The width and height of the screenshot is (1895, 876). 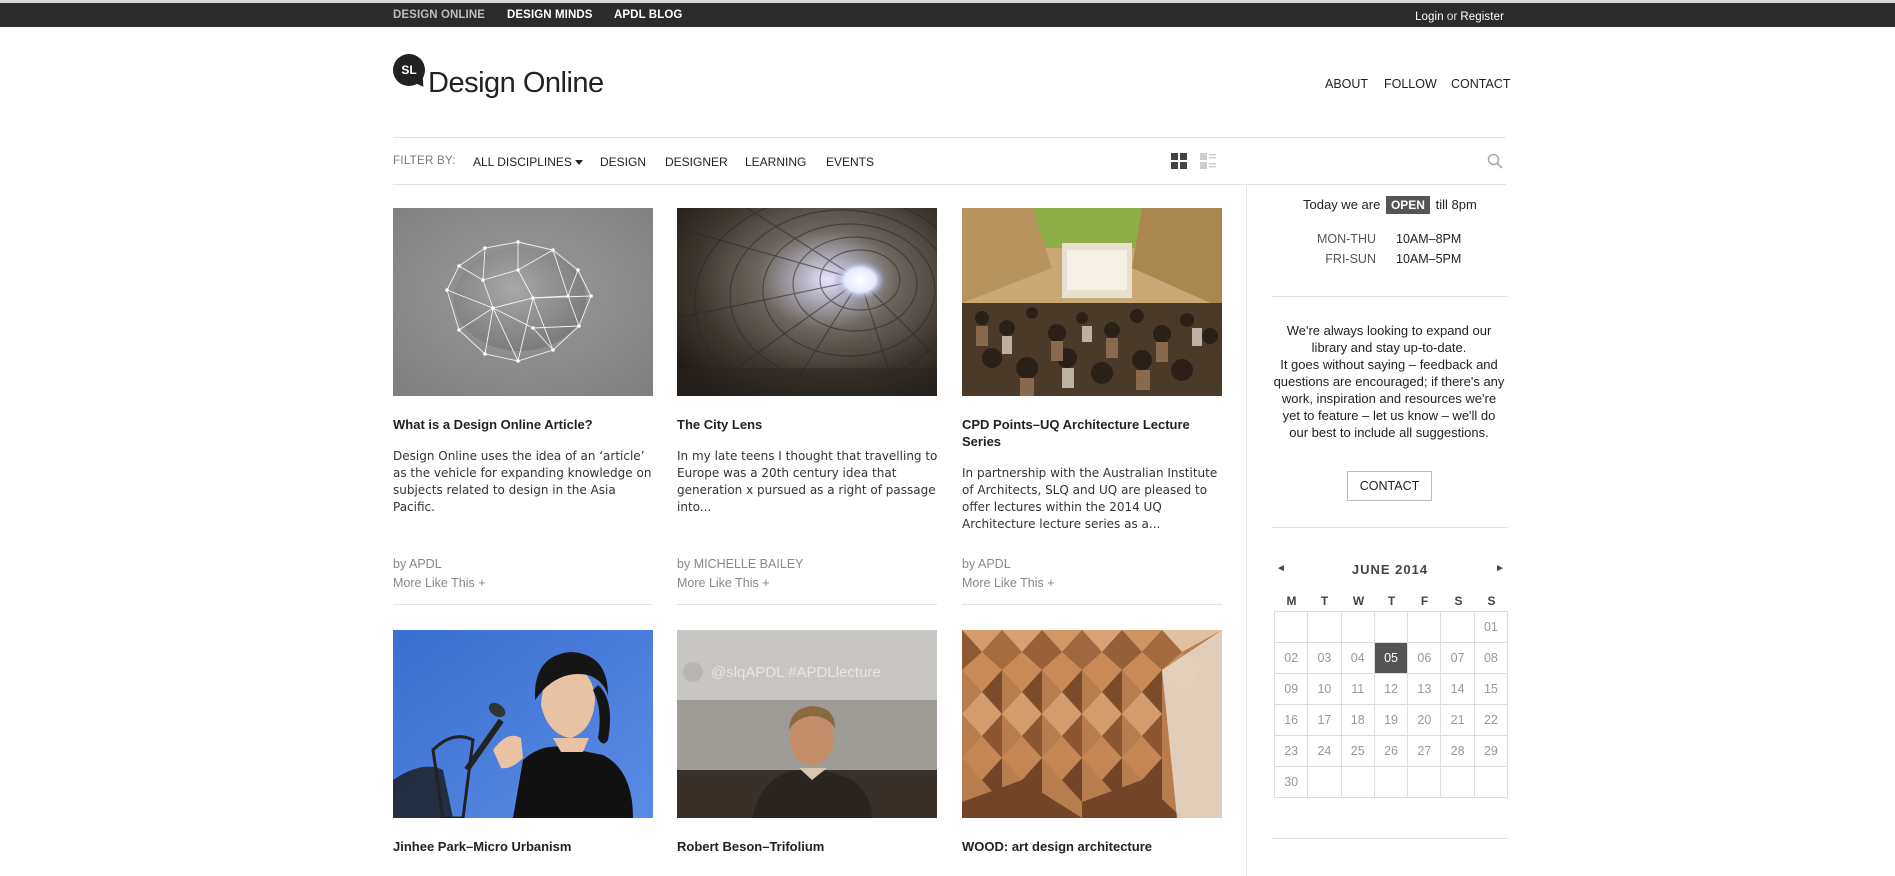 I want to click on calendar-next-arrow-icon: ►, so click(x=1500, y=568).